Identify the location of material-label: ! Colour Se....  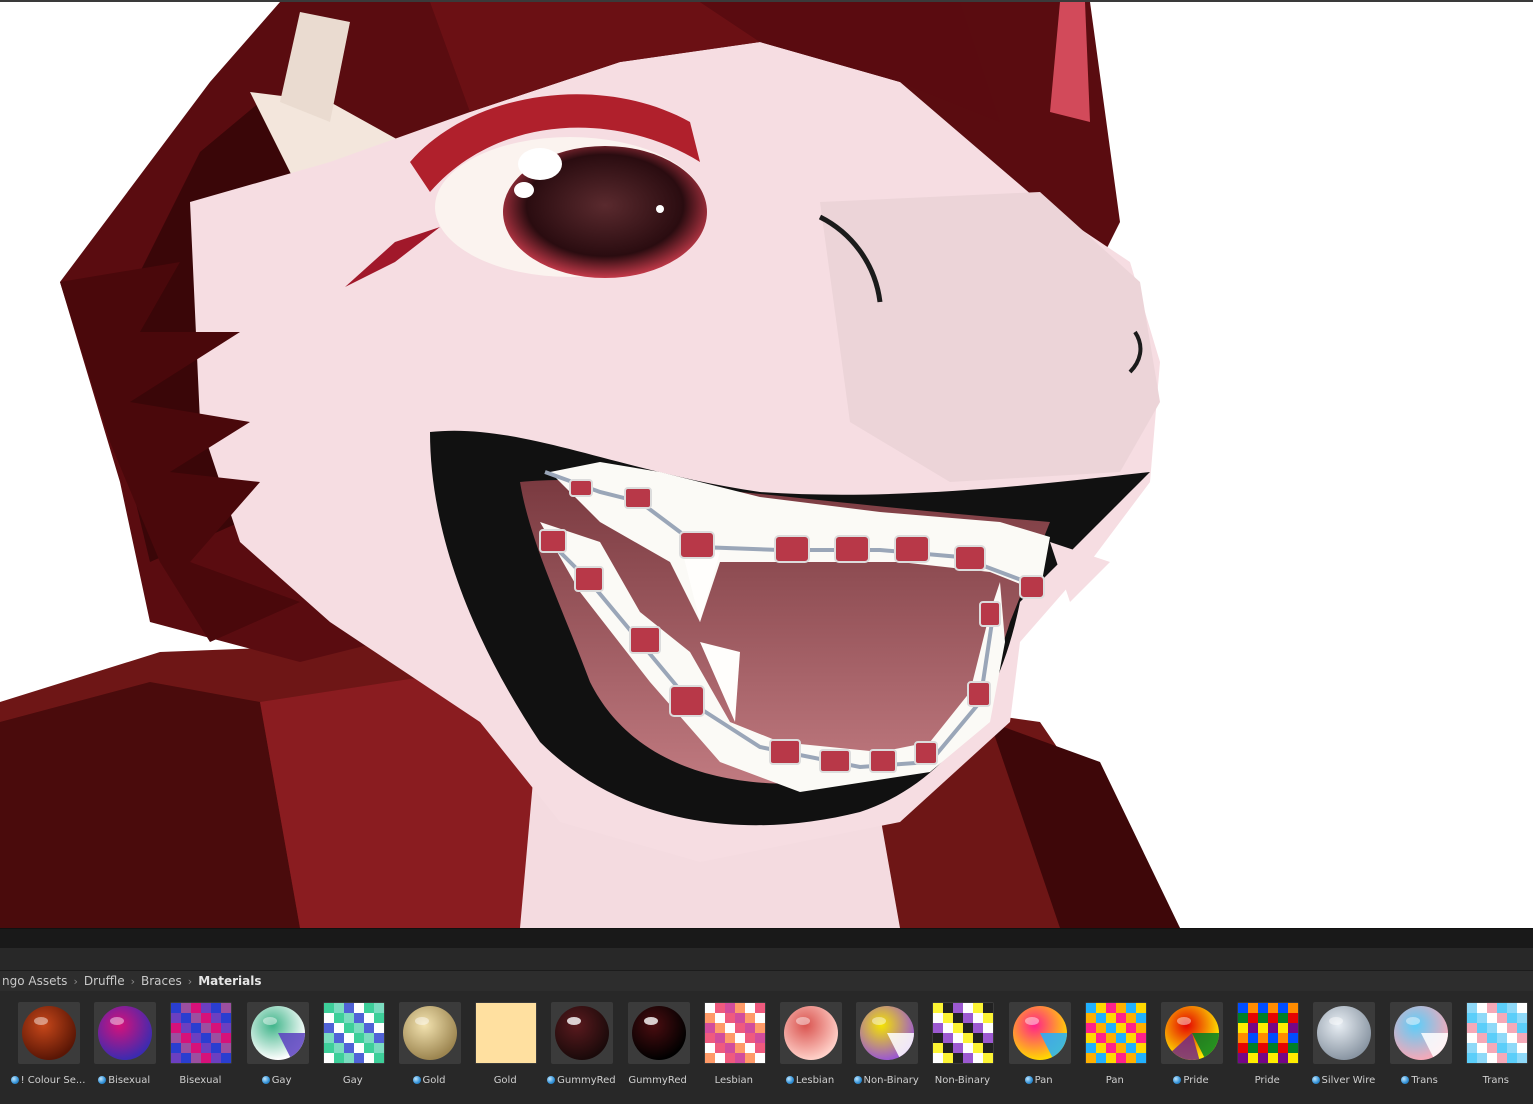
(48, 1080).